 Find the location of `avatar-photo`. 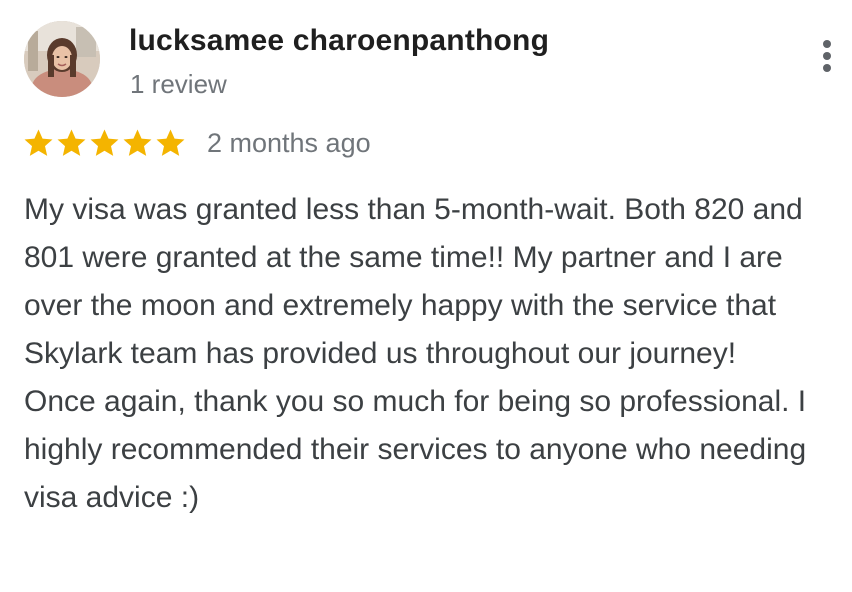

avatar-photo is located at coordinates (62, 59).